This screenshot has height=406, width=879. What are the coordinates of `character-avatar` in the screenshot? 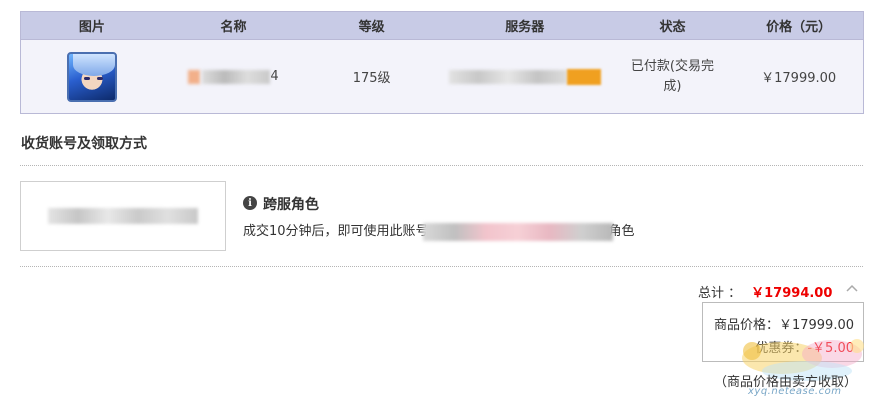 It's located at (91, 76).